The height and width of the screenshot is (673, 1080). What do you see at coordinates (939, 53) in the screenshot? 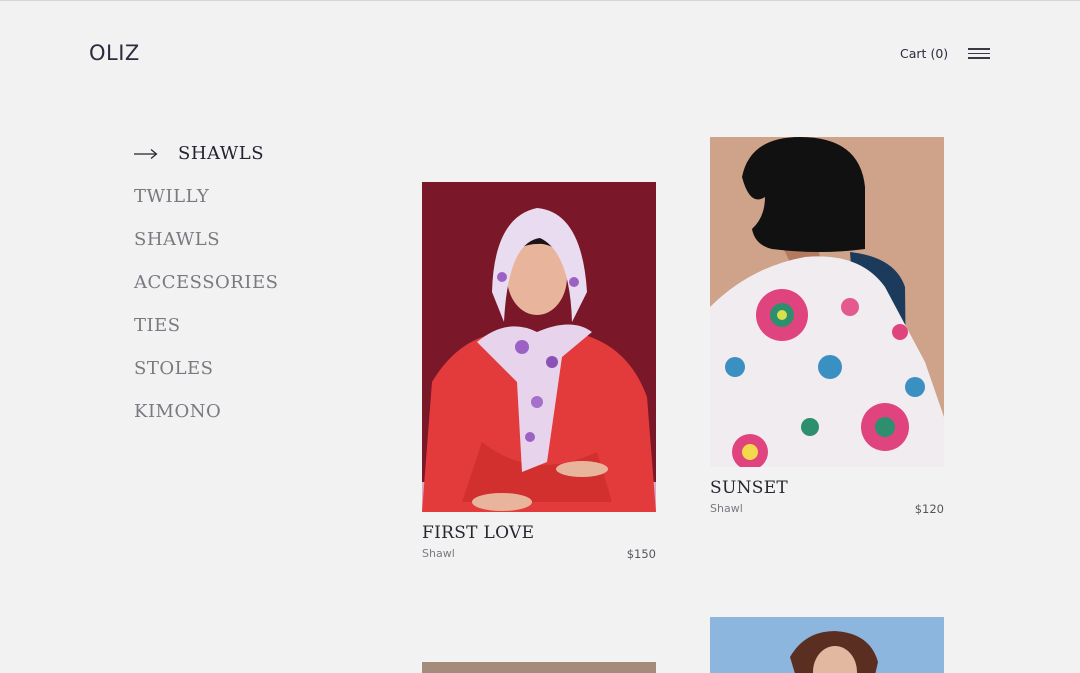
I see `cart-count: (0)` at bounding box center [939, 53].